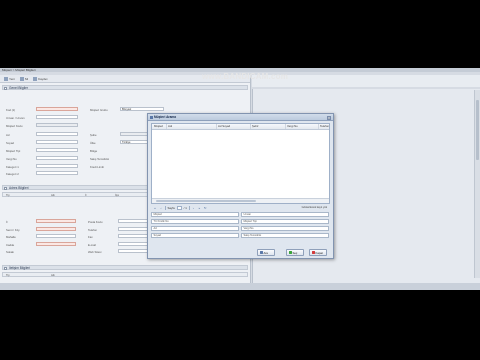 This screenshot has width=480, height=360. I want to click on paging-info: Gösterilecek kayıt yok, so click(314, 207).